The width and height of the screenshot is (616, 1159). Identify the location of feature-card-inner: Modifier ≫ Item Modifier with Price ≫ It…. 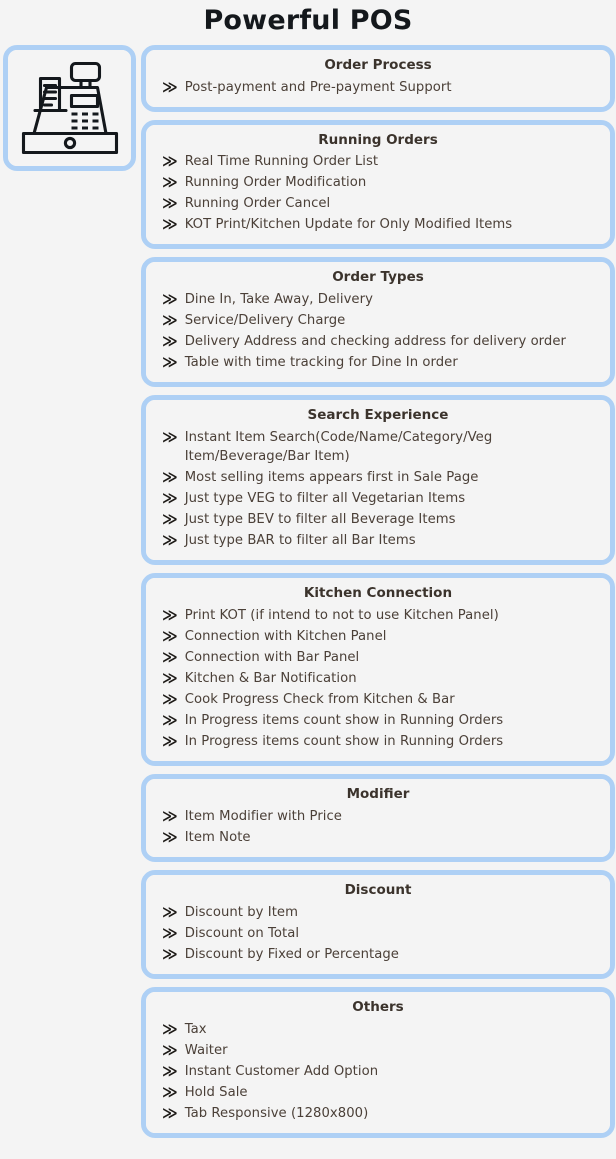
(378, 818).